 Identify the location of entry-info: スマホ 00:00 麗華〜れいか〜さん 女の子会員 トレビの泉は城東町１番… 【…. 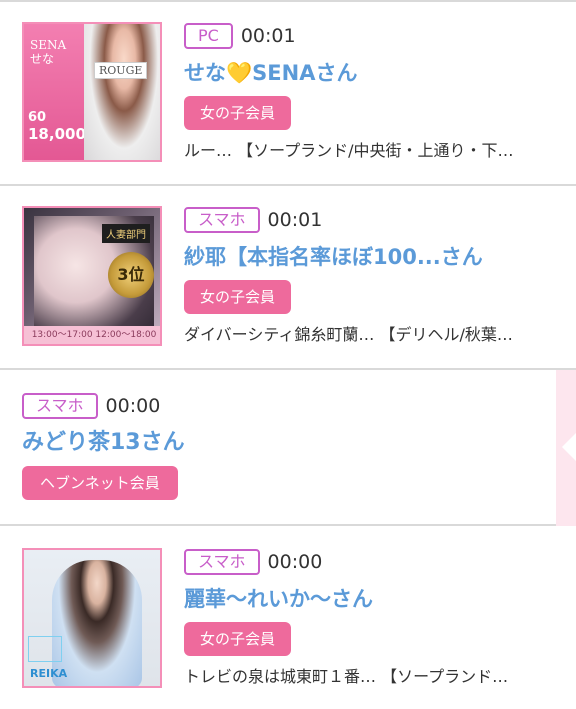
(374, 618).